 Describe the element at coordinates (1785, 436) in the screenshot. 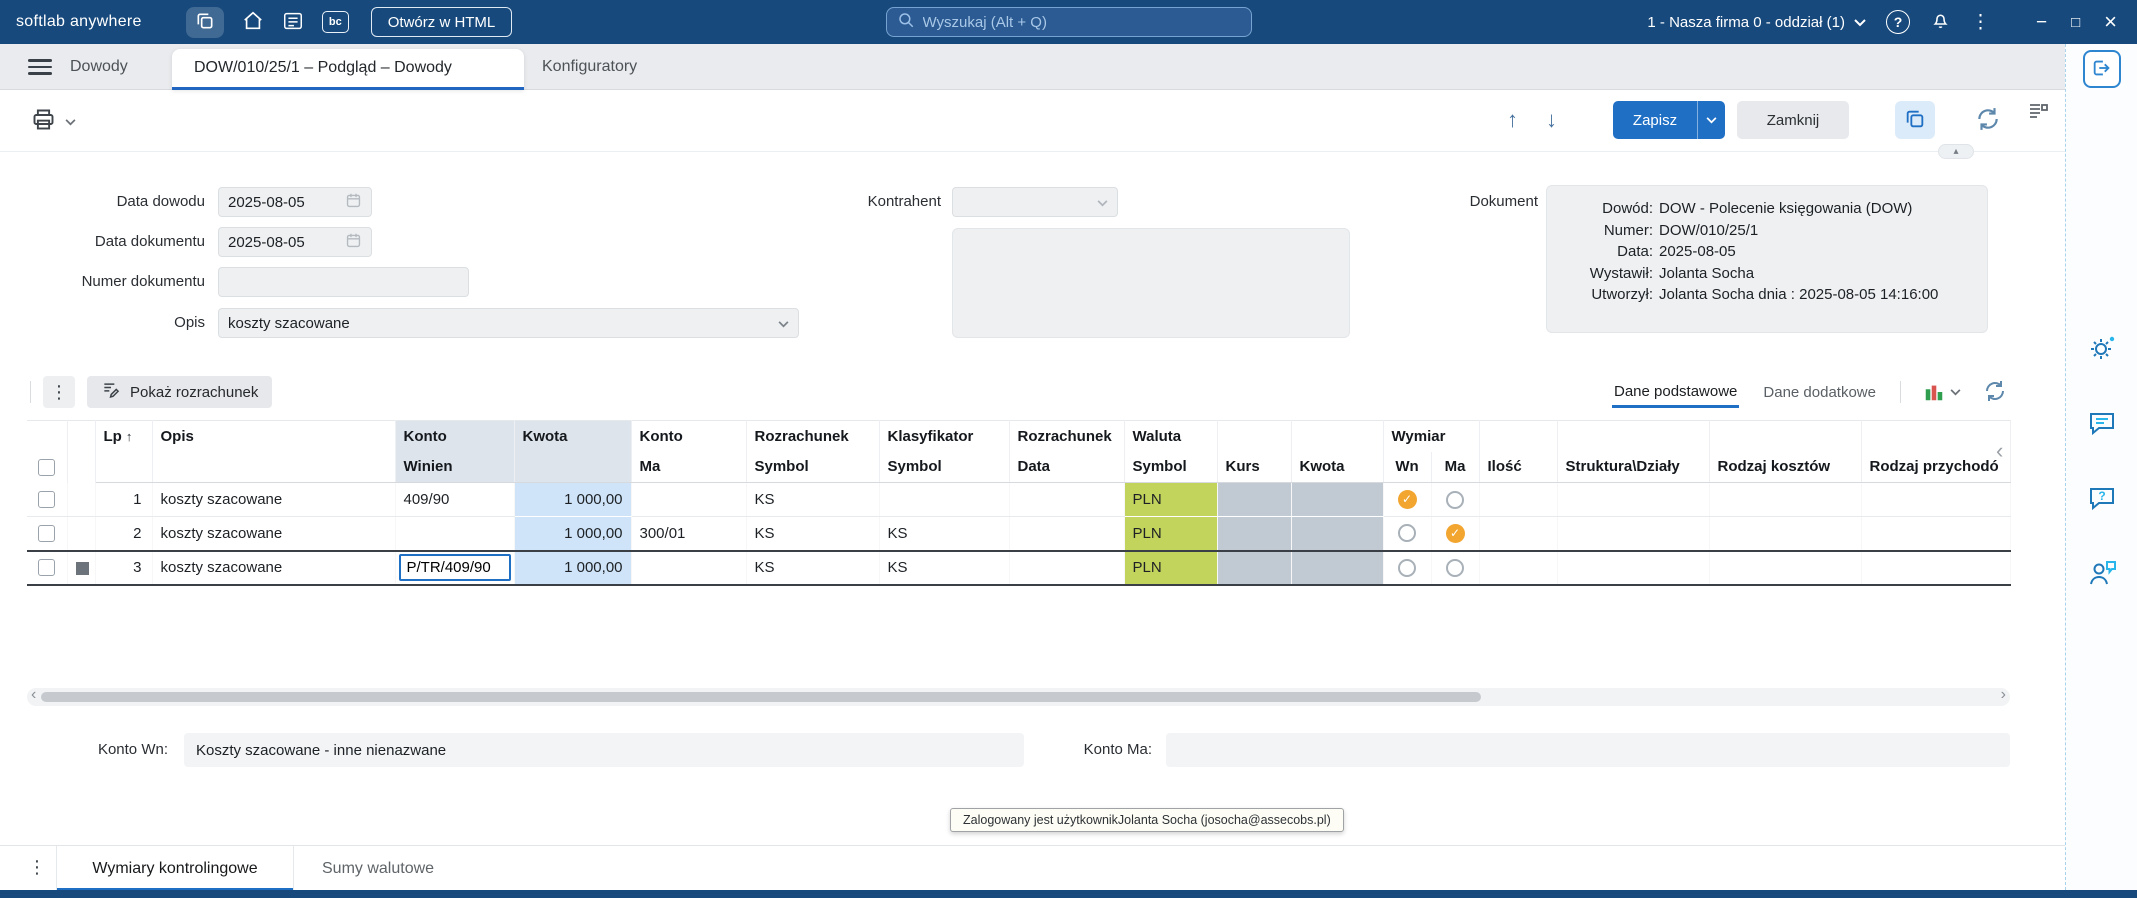

I see `col-header-rodzaj-kosztow-top` at that location.